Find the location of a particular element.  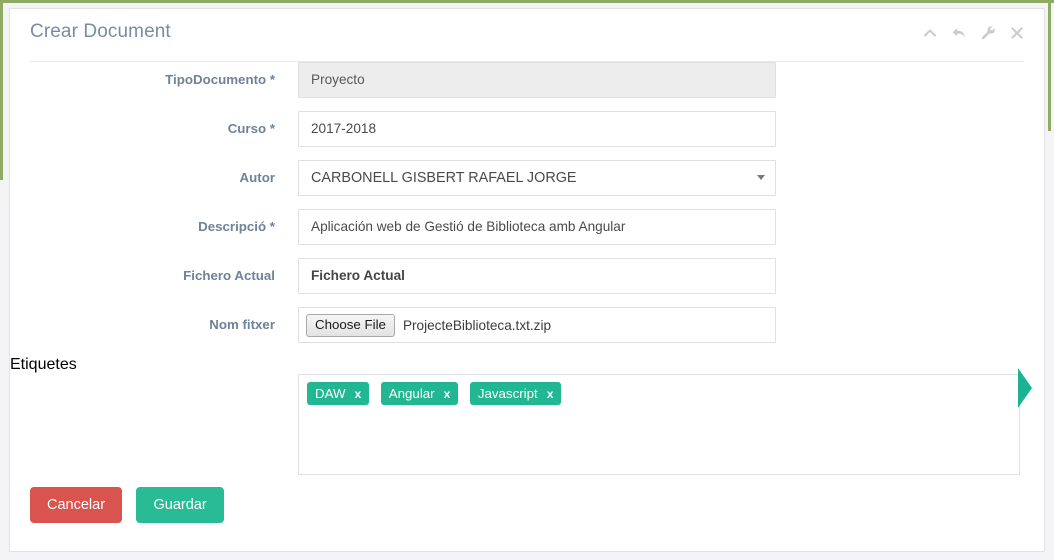

close-icon is located at coordinates (1017, 33).